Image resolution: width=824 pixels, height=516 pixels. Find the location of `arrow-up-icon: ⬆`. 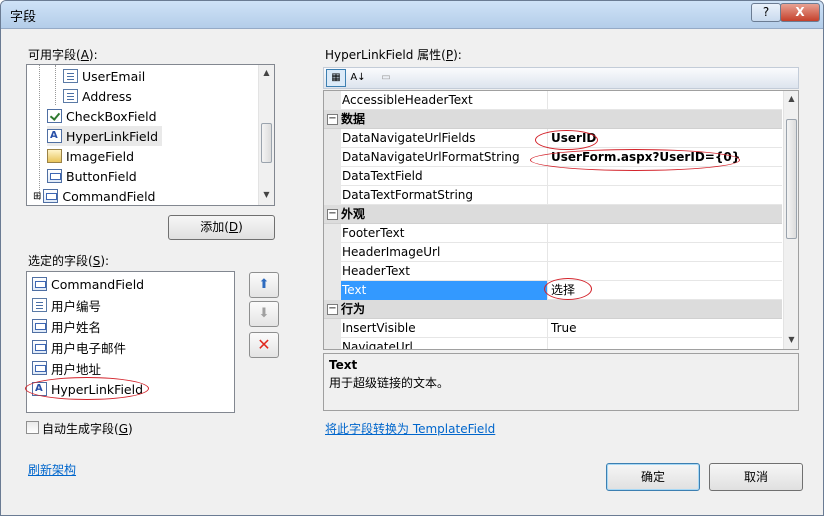

arrow-up-icon: ⬆ is located at coordinates (264, 284).